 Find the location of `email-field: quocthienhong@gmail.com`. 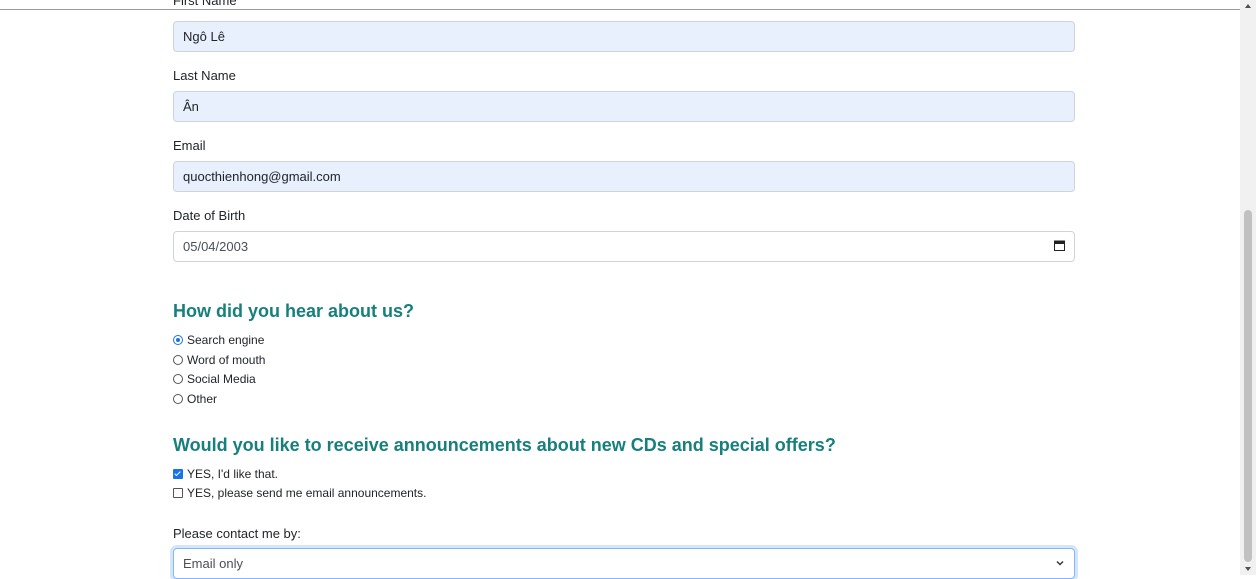

email-field: quocthienhong@gmail.com is located at coordinates (624, 176).